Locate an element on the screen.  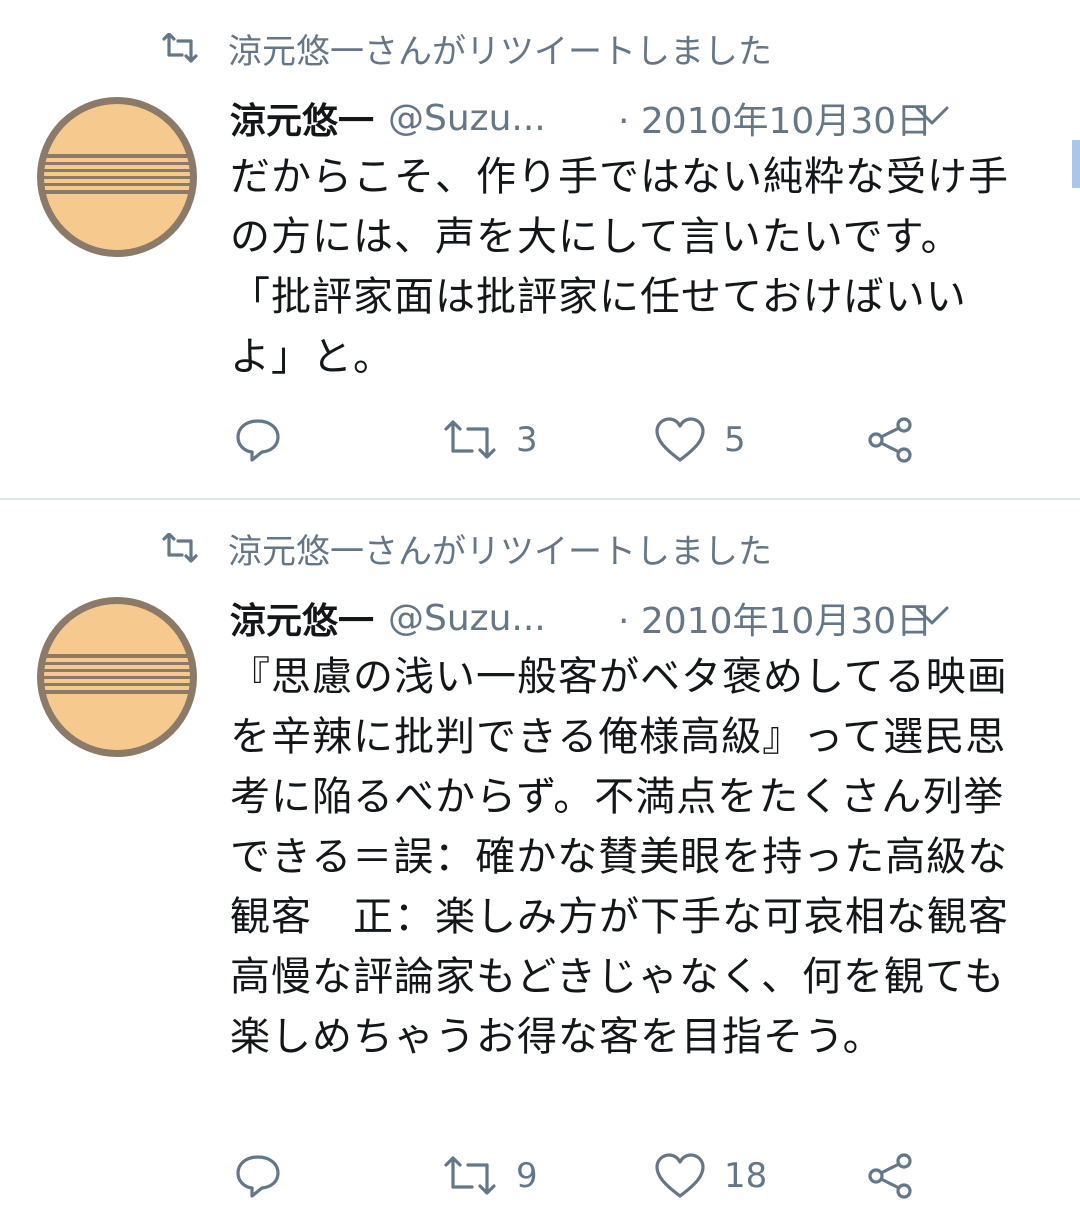
retweet-button: 3 is located at coordinates (490, 440).